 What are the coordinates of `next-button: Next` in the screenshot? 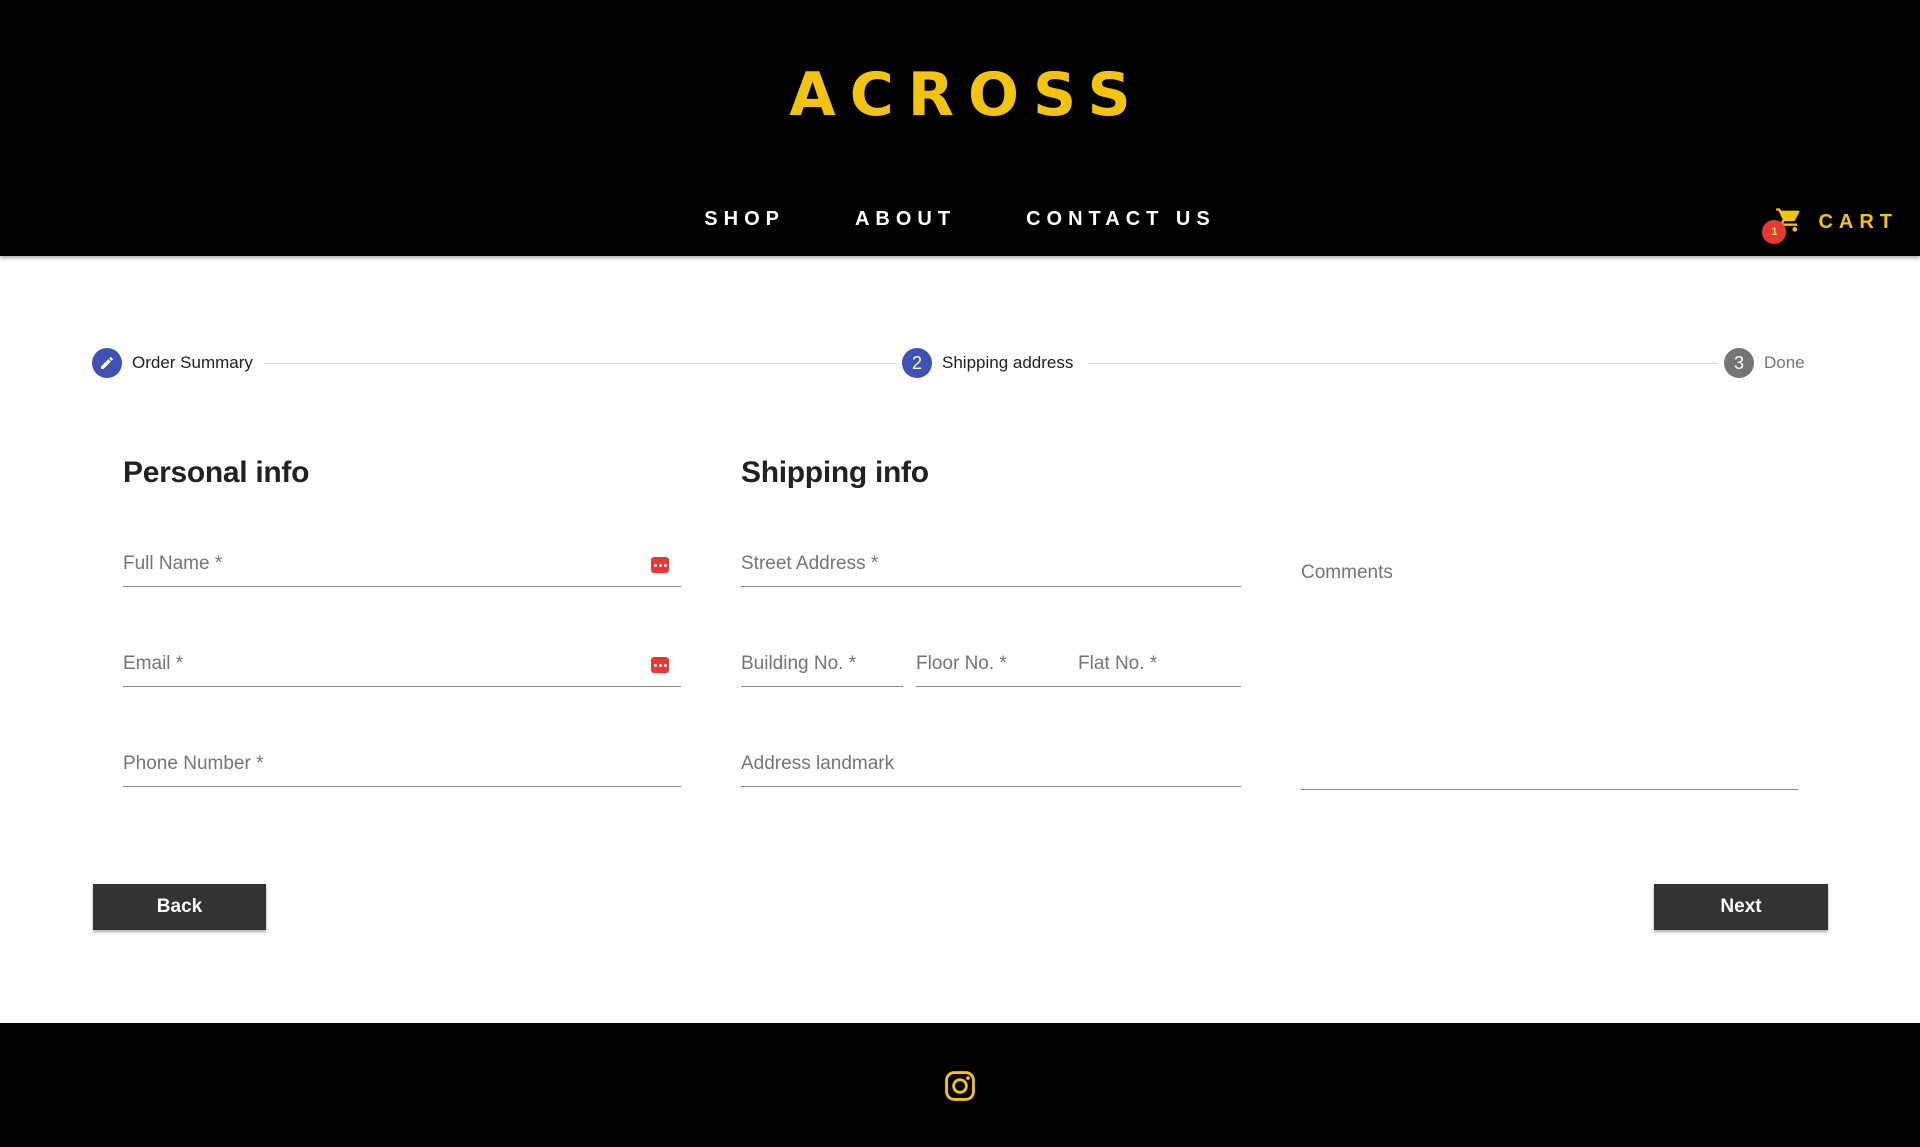 It's located at (1741, 907).